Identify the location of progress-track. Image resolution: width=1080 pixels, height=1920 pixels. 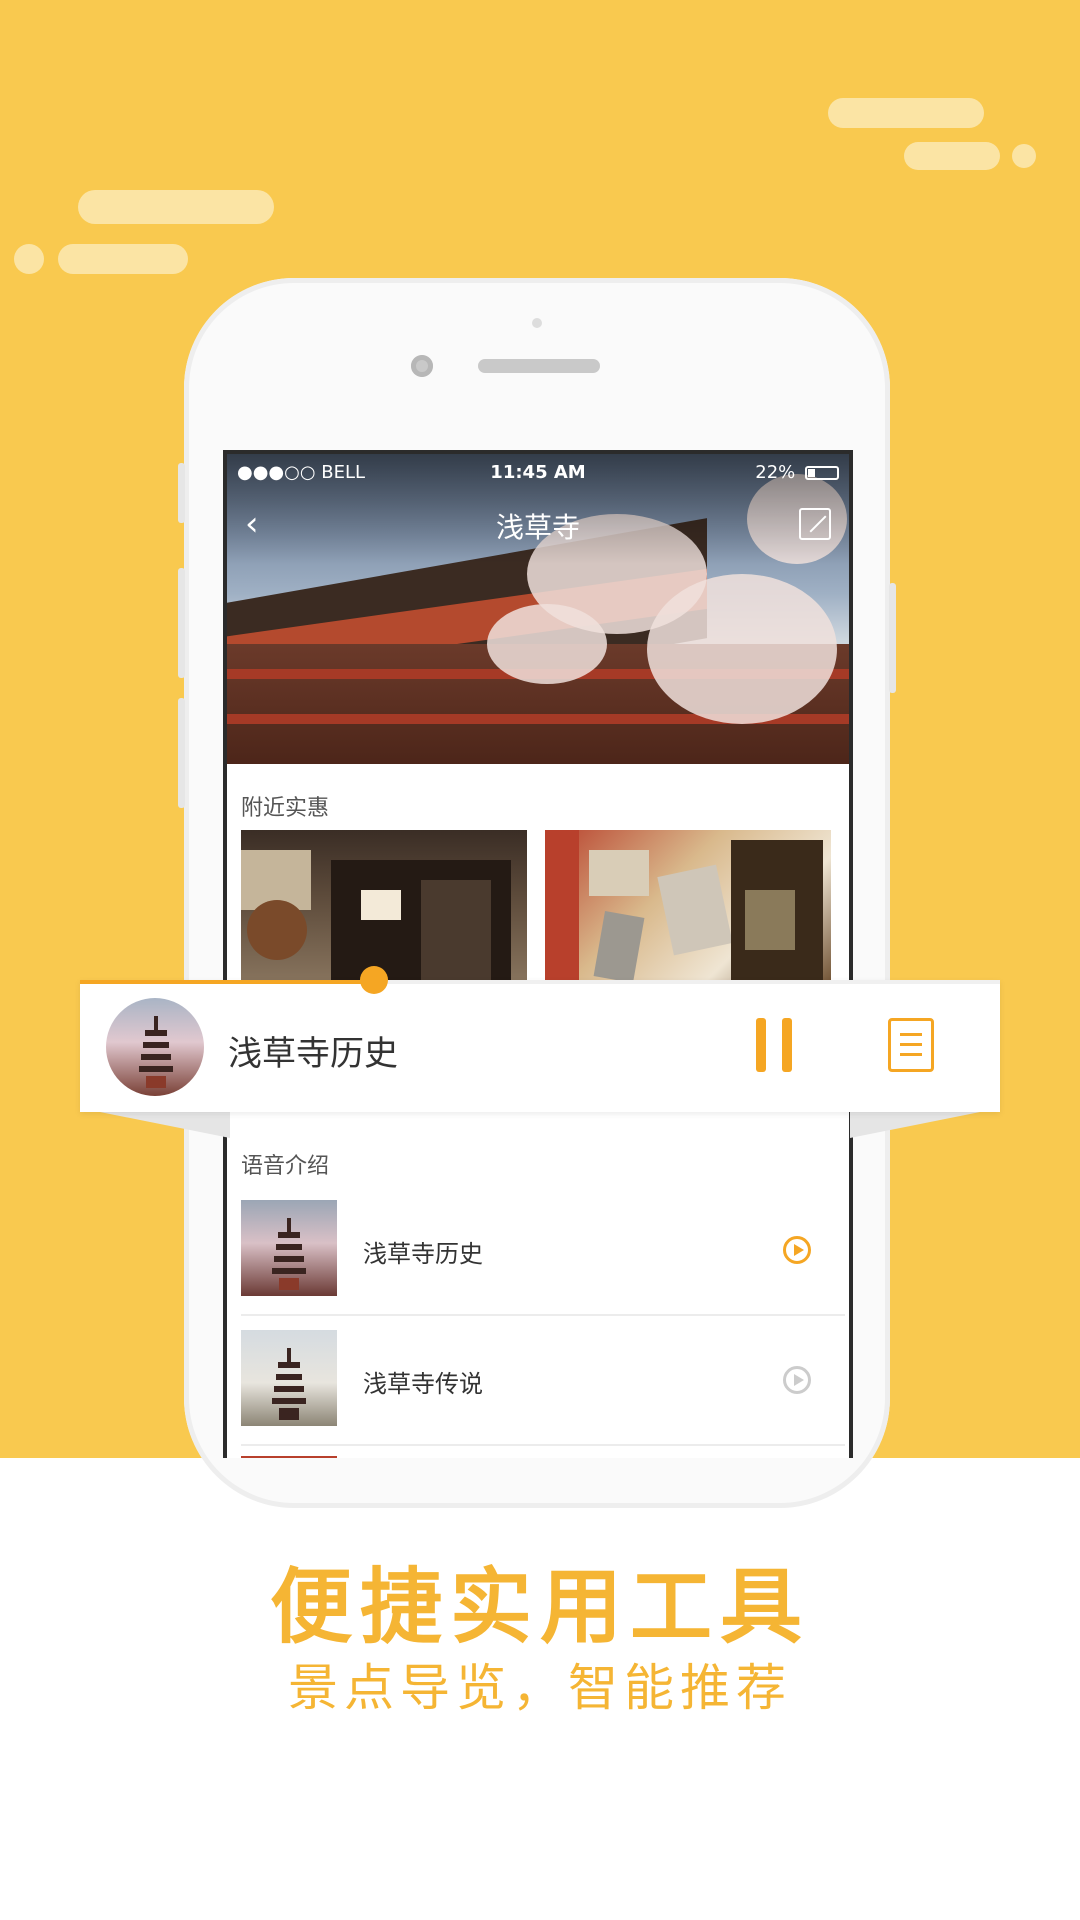
(540, 980).